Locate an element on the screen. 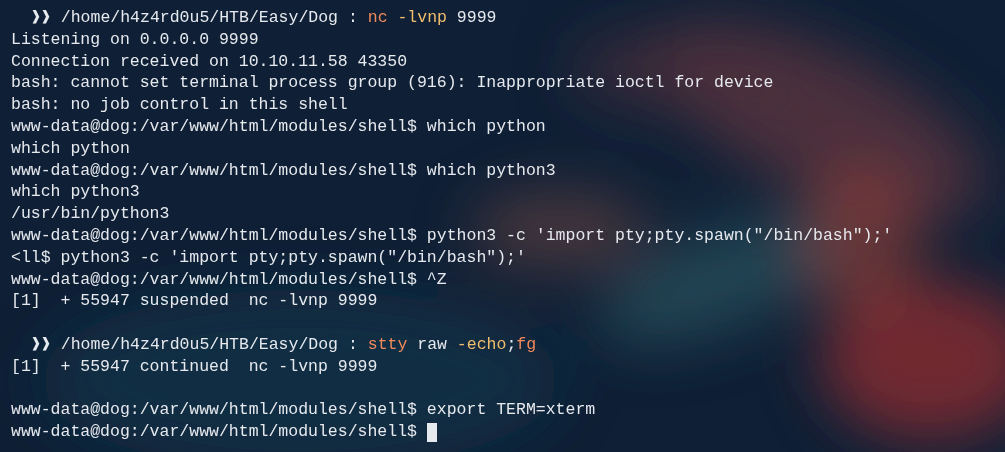 This screenshot has height=452, width=1005. terminal-line: www-data@dog:/var/www/html/modules/shell$ export TERM=xterm is located at coordinates (303, 410).